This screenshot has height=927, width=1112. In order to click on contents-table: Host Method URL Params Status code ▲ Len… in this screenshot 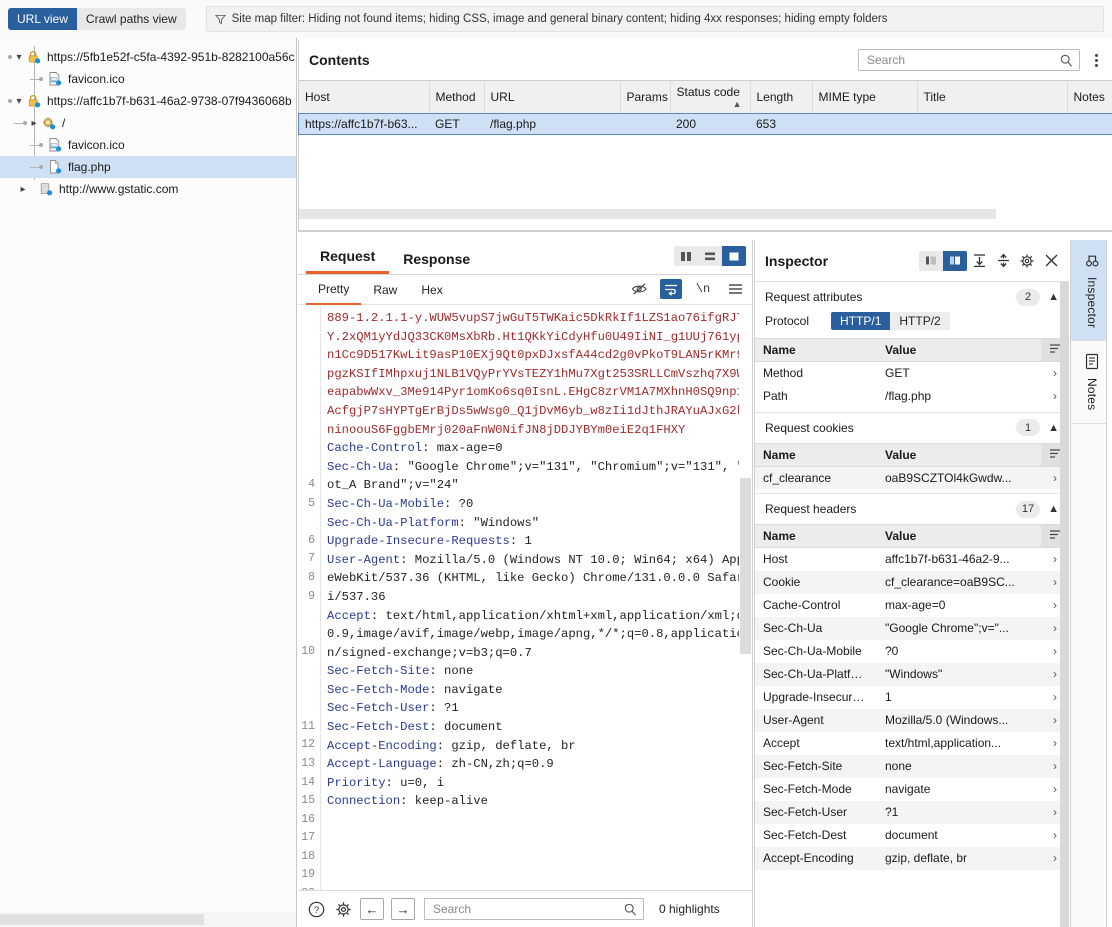, I will do `click(705, 107)`.